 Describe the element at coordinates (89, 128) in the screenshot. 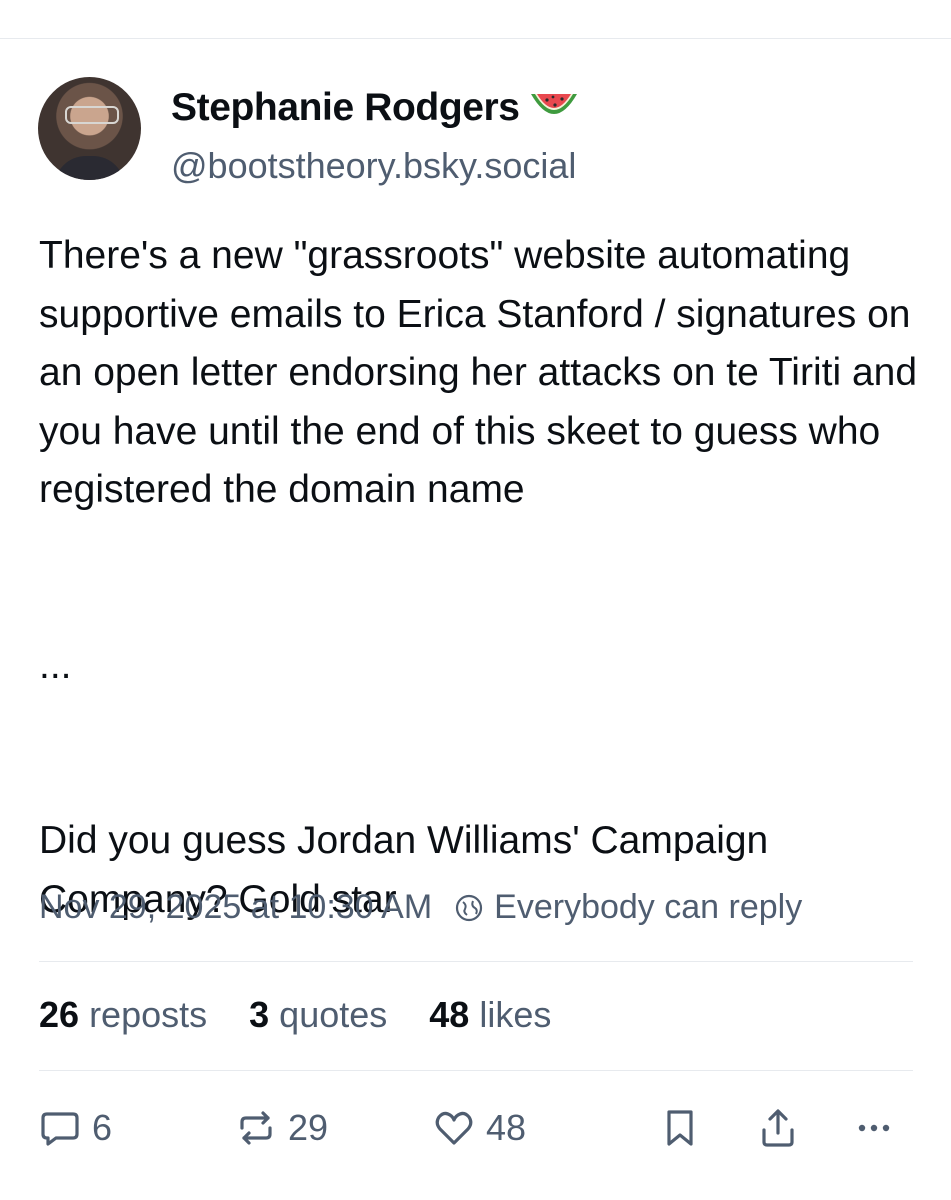

I see `avatar` at that location.